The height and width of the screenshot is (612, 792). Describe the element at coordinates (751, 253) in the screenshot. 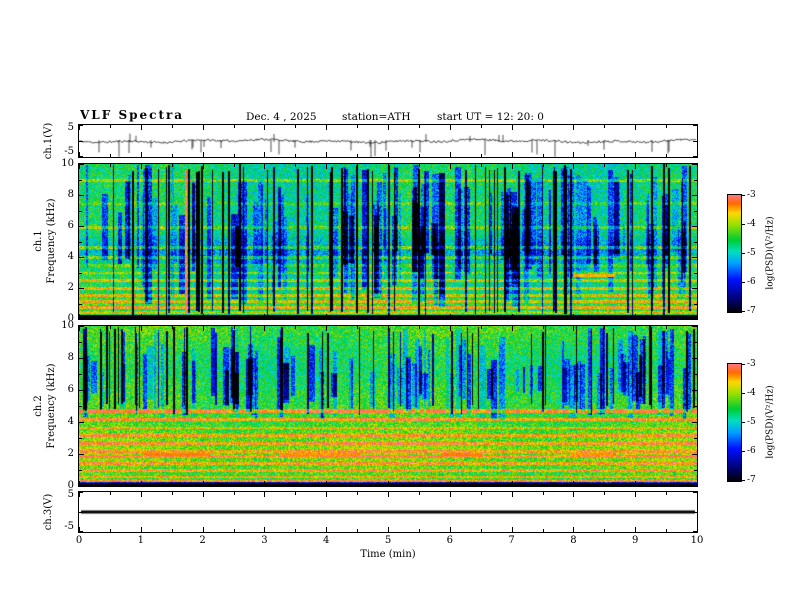

I see `colorbar-tick-label: -5` at that location.